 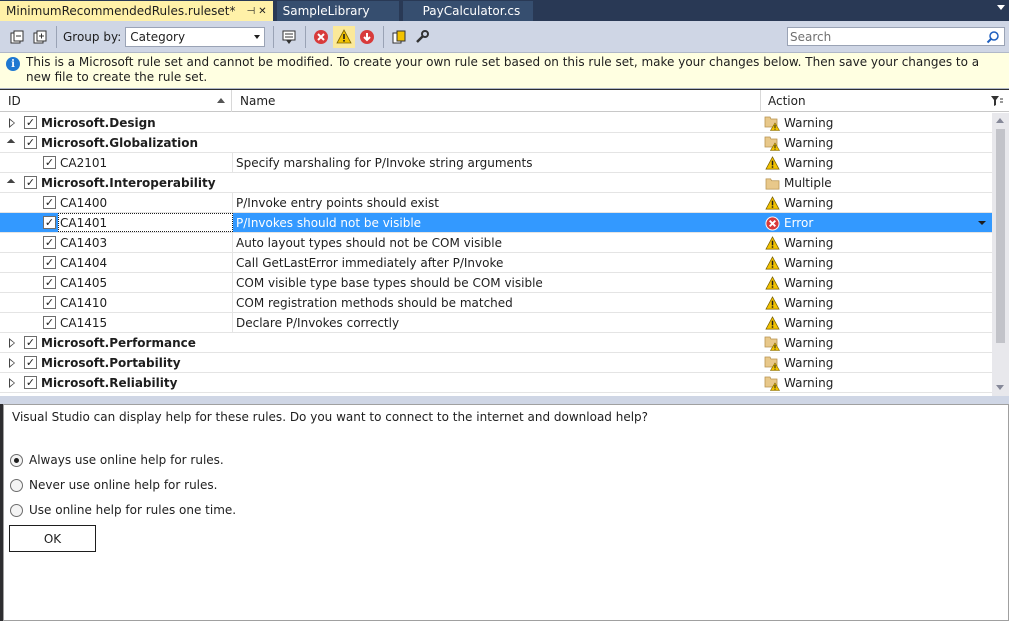 I want to click on sort-ascending-icon, so click(x=221, y=100).